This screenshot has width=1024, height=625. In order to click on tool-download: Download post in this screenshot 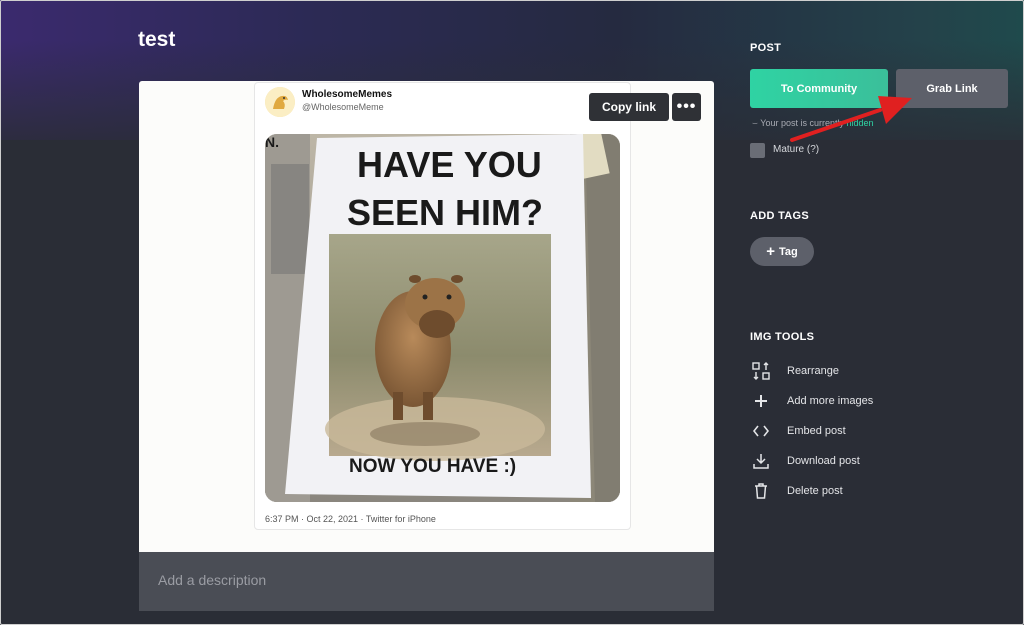, I will do `click(805, 461)`.